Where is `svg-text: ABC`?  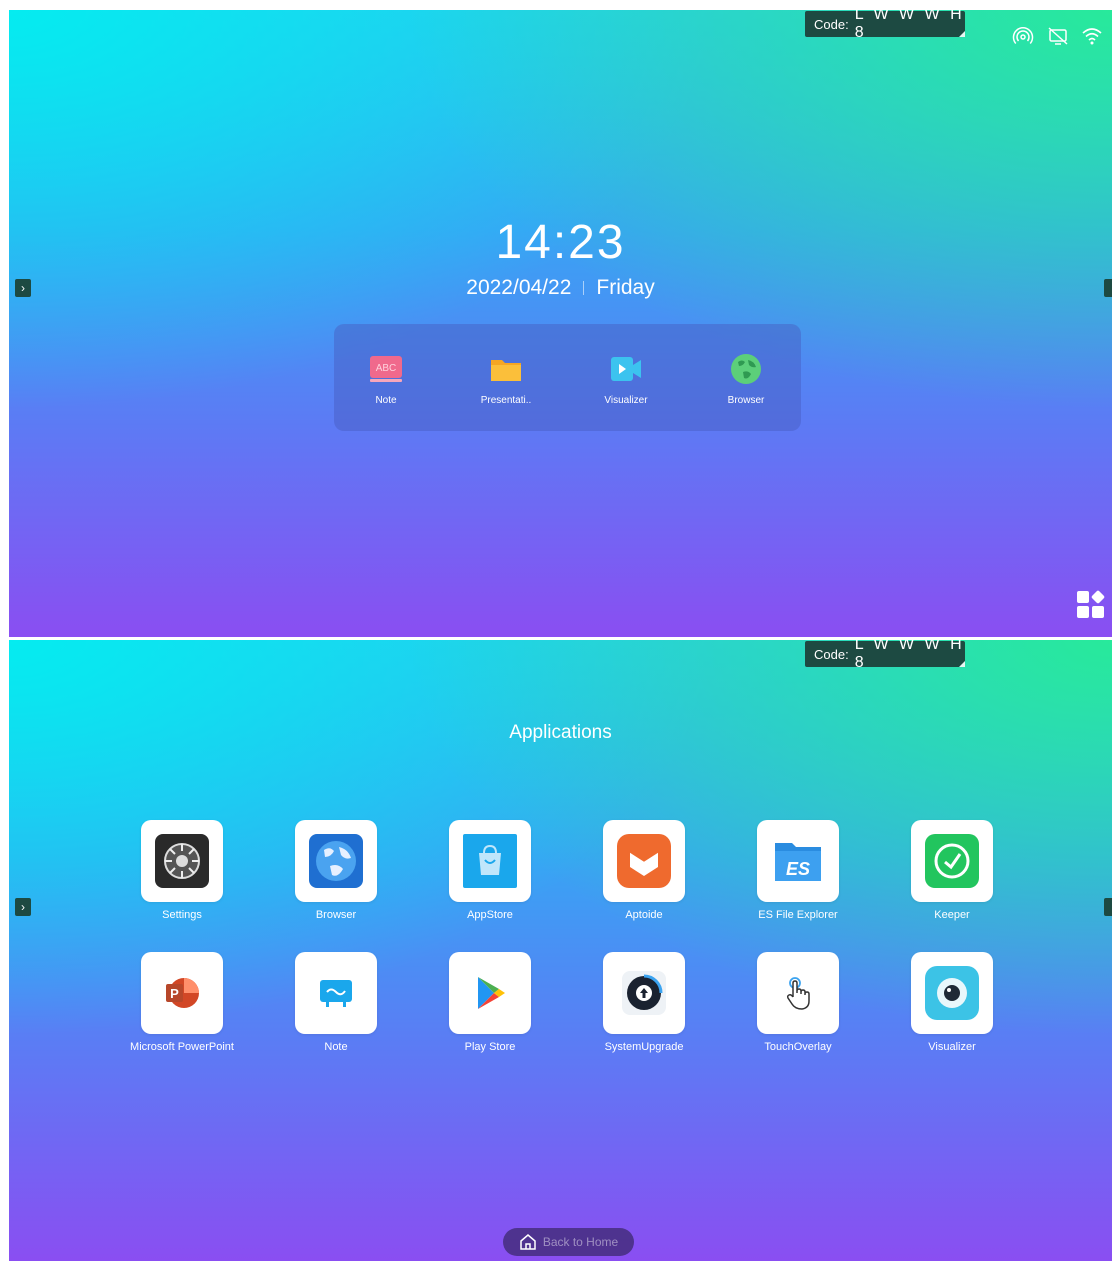 svg-text: ABC is located at coordinates (386, 368).